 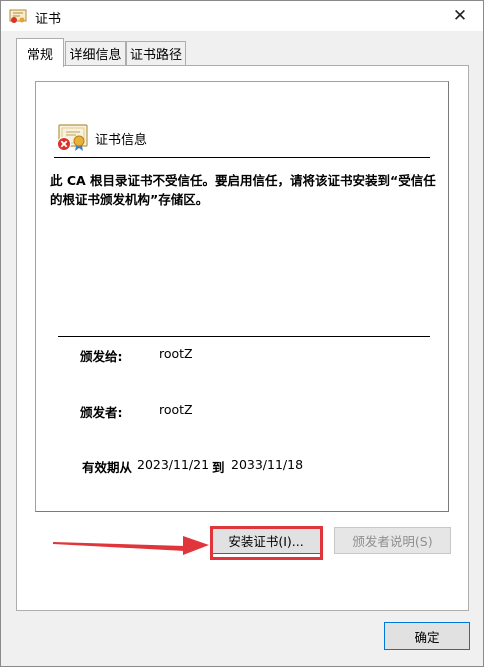 I want to click on certificate-info-heading: 证书信息, so click(x=121, y=140).